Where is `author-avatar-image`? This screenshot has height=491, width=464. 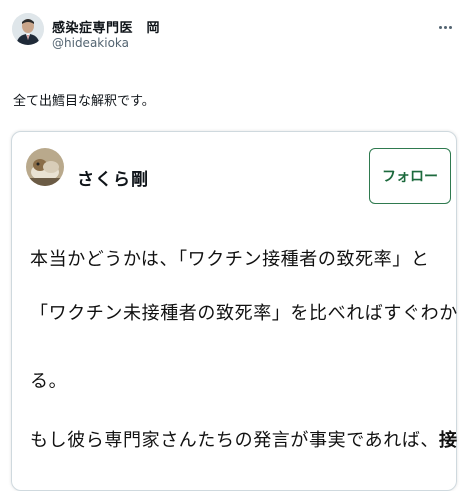
author-avatar-image is located at coordinates (28, 29).